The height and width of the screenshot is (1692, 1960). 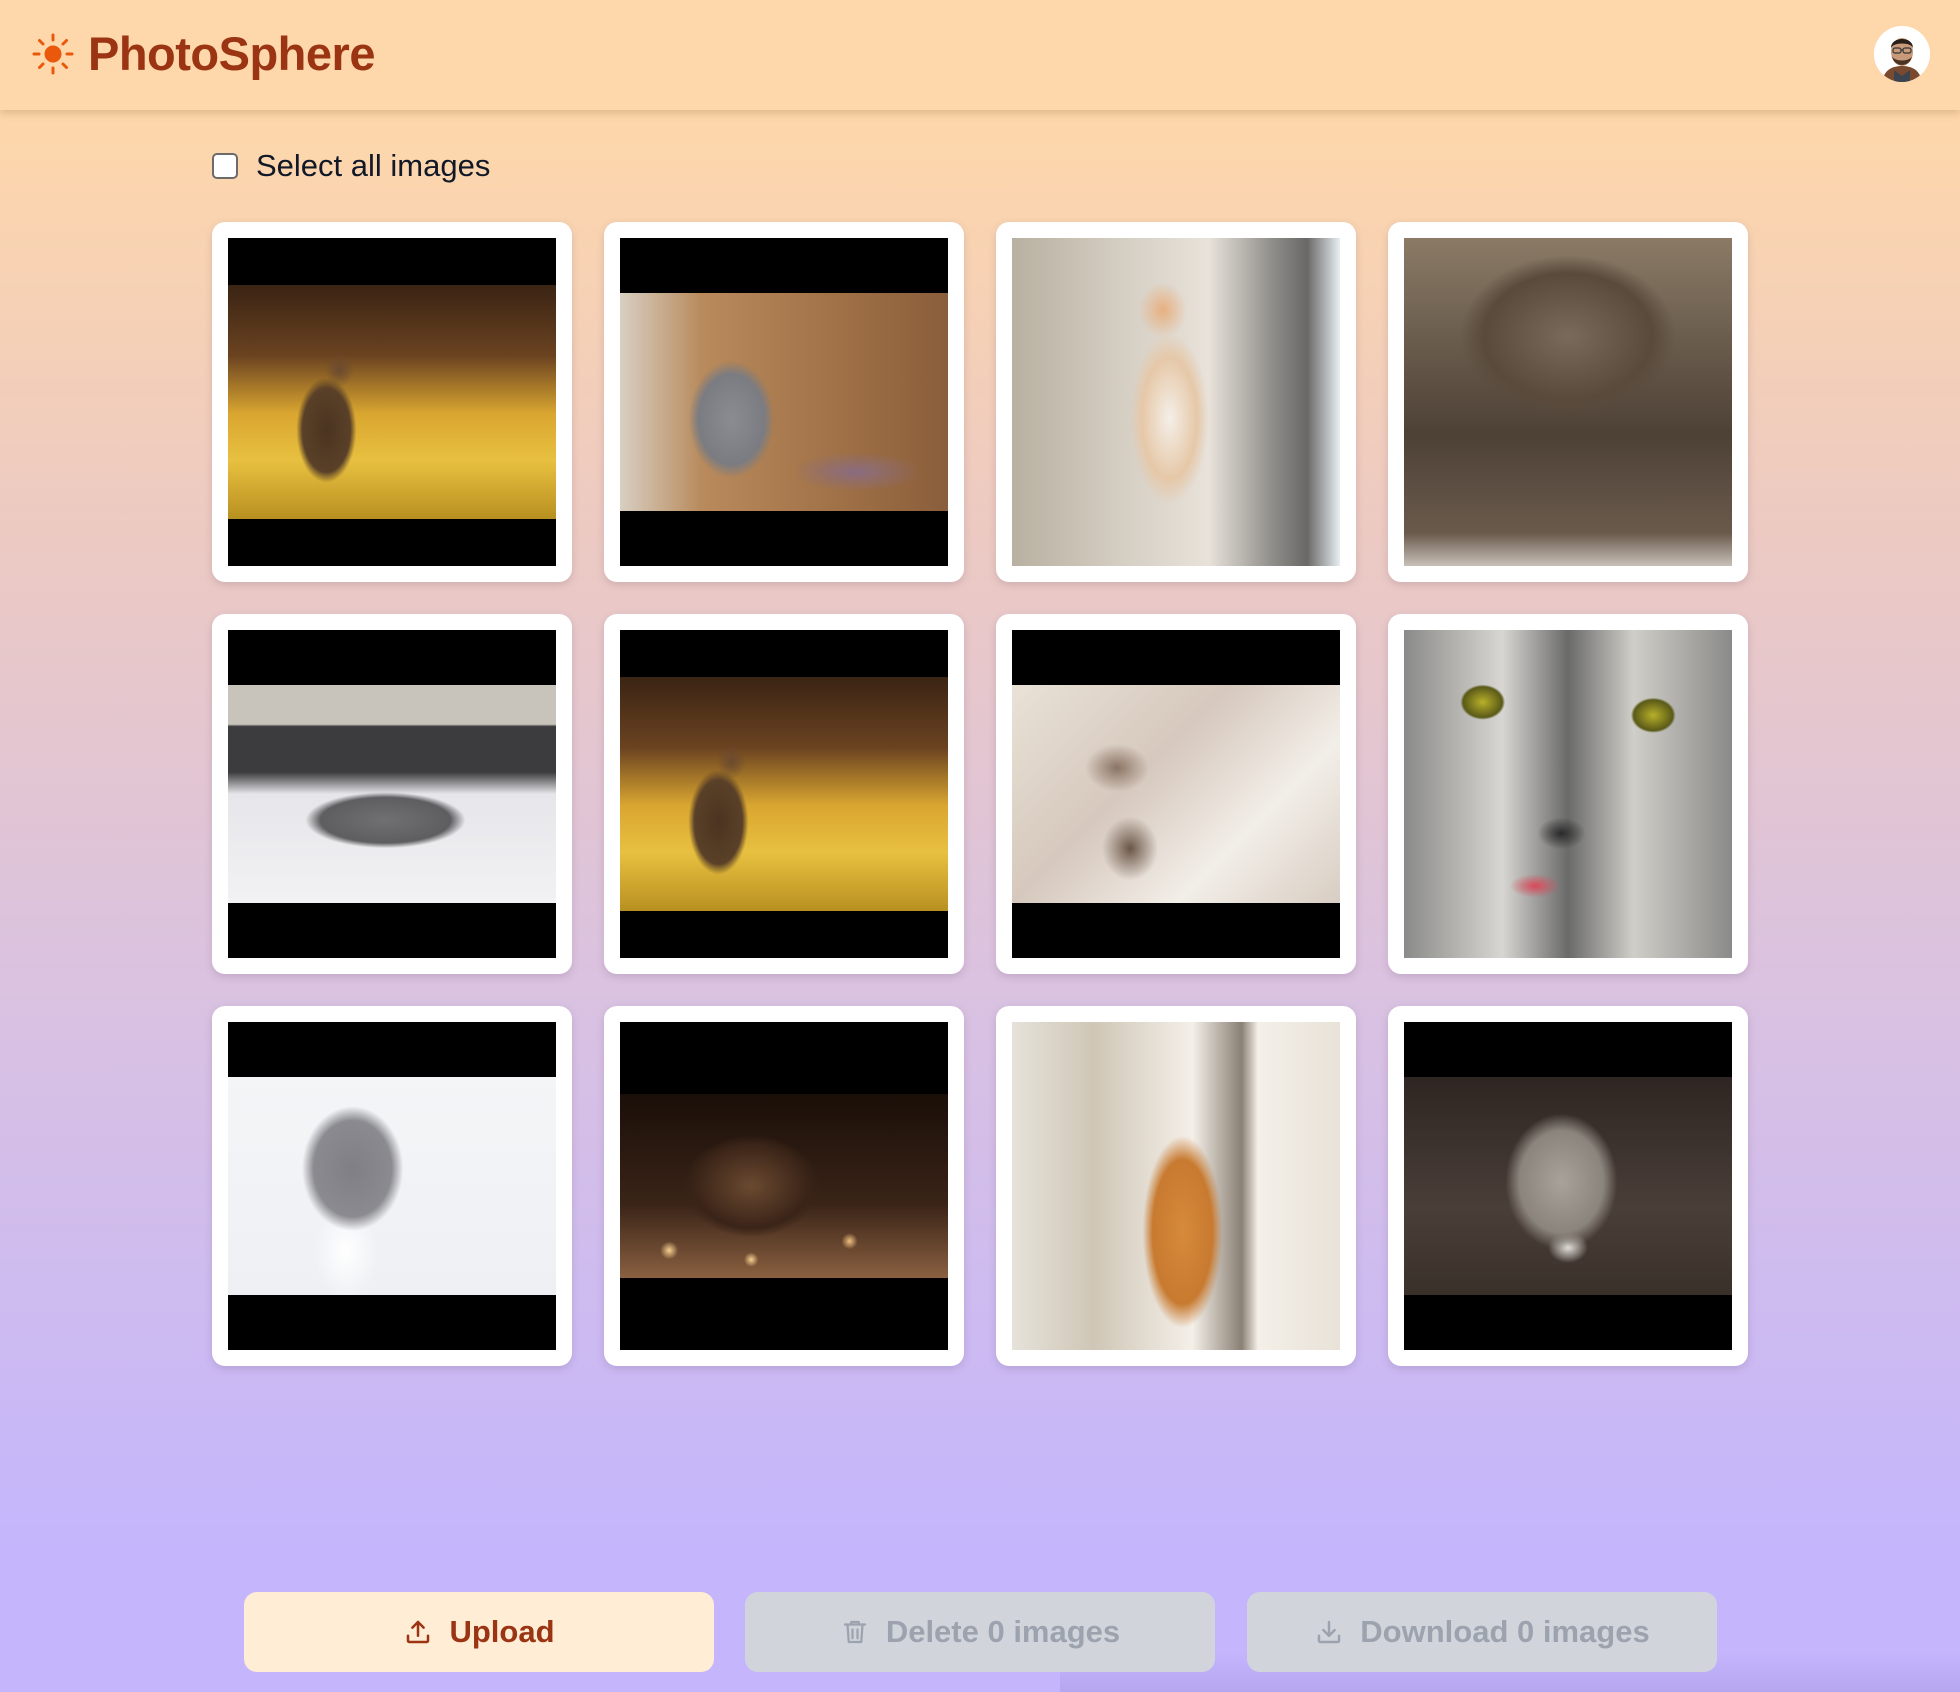 I want to click on app-title: PhotoSphere, so click(x=231, y=53).